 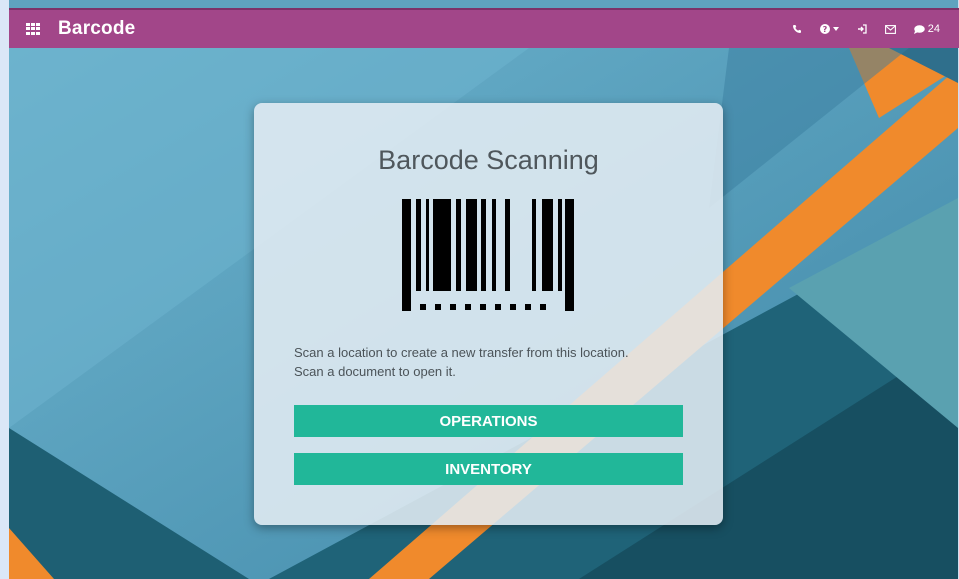 I want to click on inventory-button: INVENTORY, so click(x=488, y=469).